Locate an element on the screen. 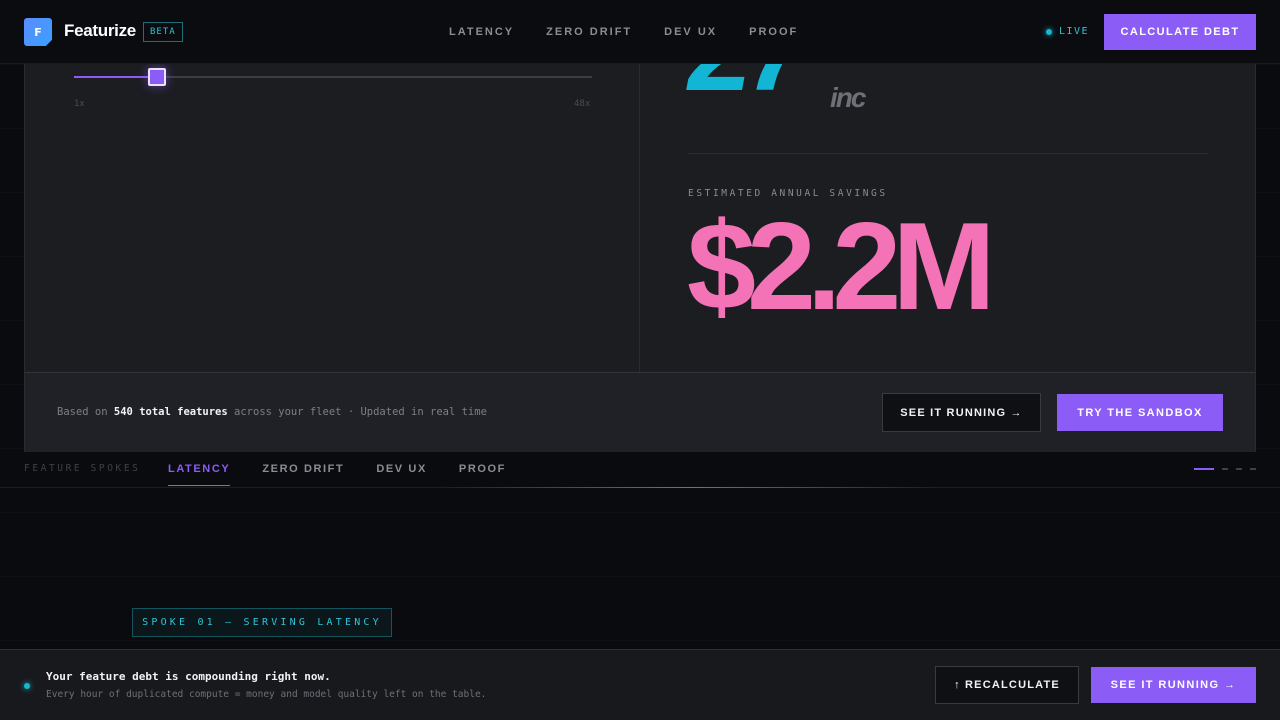 This screenshot has height=720, width=1280. calculate-debt-button: CALCULATE DEBT is located at coordinates (1180, 32).